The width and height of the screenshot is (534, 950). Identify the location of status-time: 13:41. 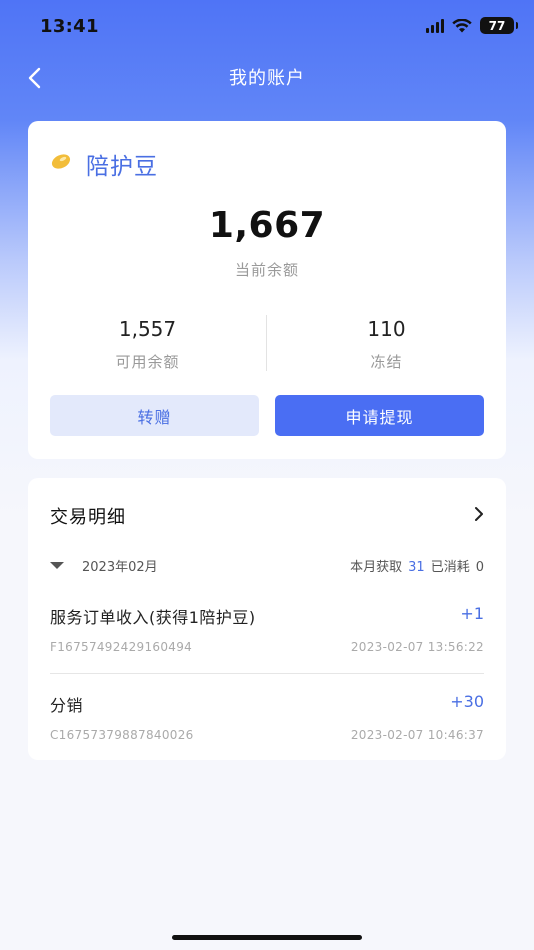
(69, 26).